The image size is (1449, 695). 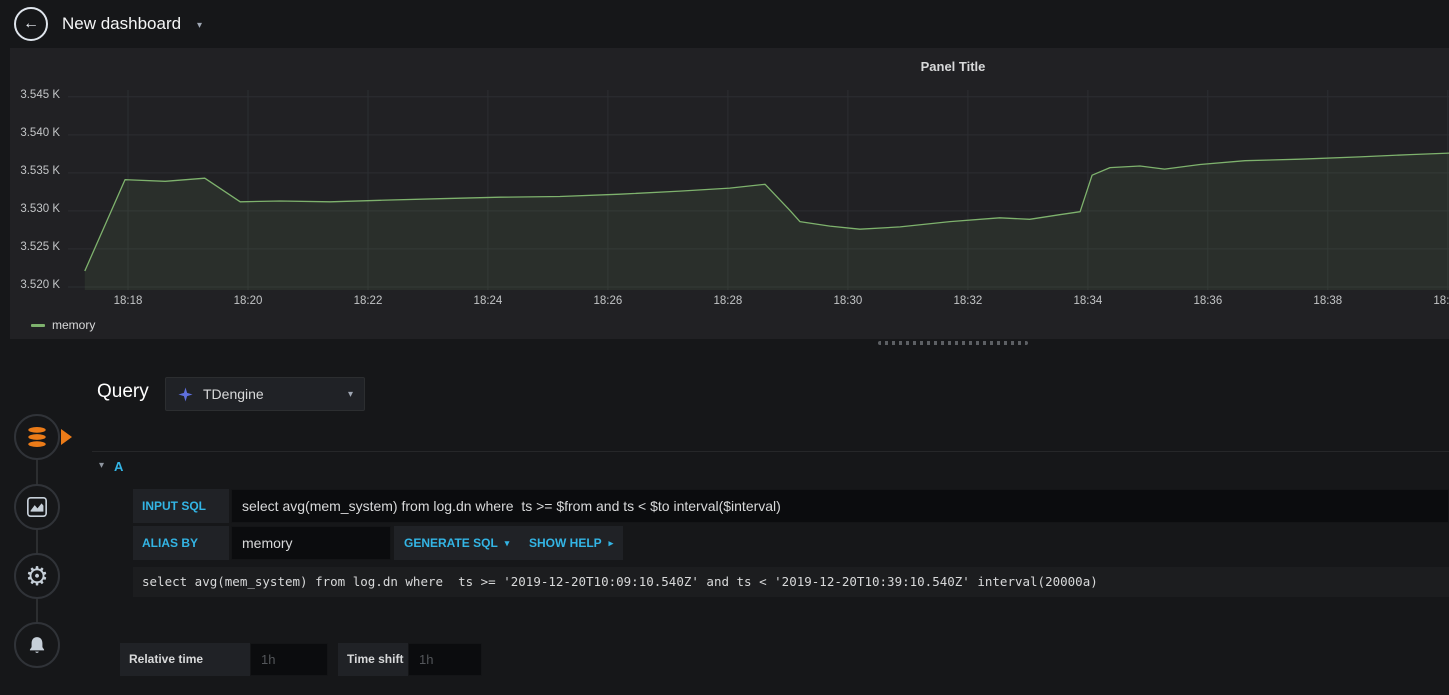 I want to click on alias-by-label: ALIAS BY, so click(x=181, y=543).